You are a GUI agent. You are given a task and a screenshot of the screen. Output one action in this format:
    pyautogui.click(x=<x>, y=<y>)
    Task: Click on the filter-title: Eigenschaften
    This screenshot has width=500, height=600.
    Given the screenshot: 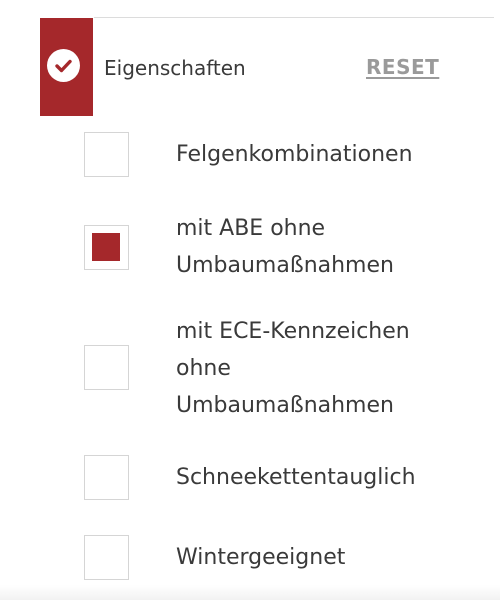 What is the action you would take?
    pyautogui.click(x=175, y=68)
    